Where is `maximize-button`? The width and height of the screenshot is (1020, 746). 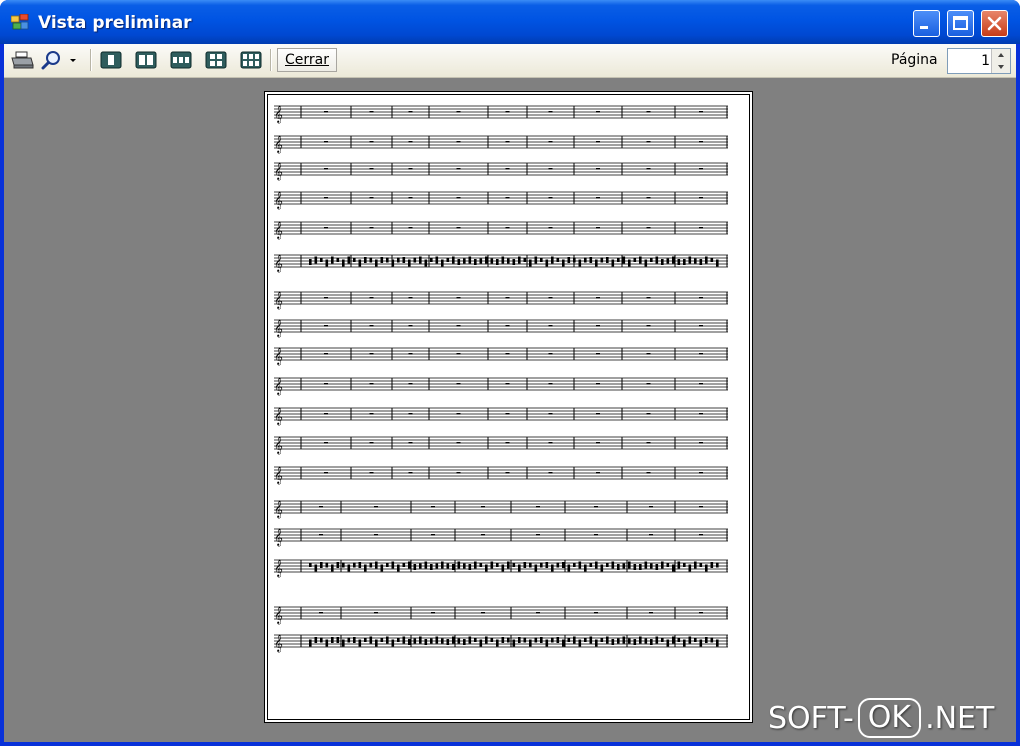 maximize-button is located at coordinates (960, 23).